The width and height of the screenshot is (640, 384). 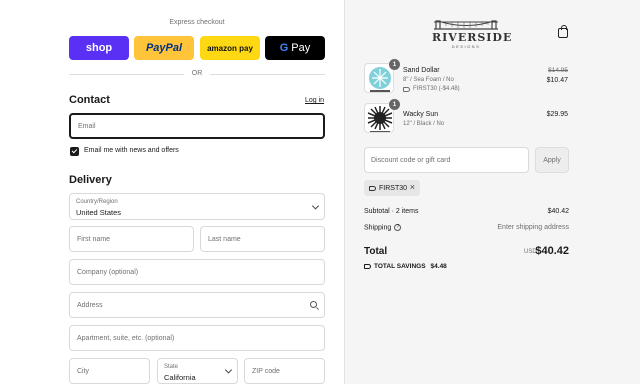 I want to click on address-placeholder: Address, so click(x=90, y=305).